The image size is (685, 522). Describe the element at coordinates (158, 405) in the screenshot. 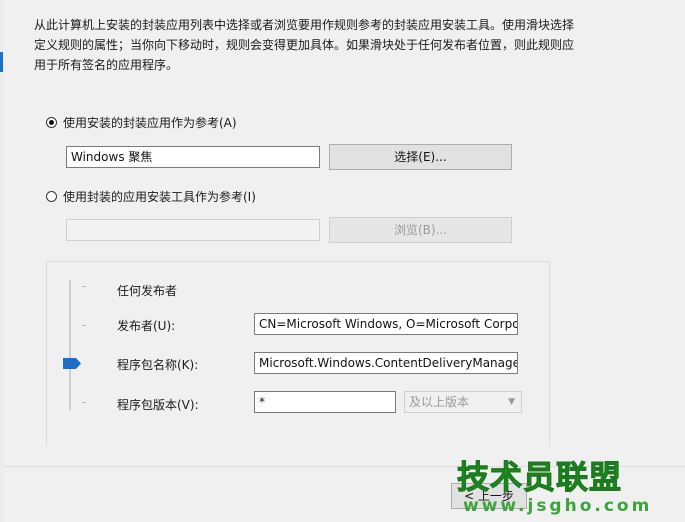

I see `package-version-label: 程序包版本(V):` at that location.